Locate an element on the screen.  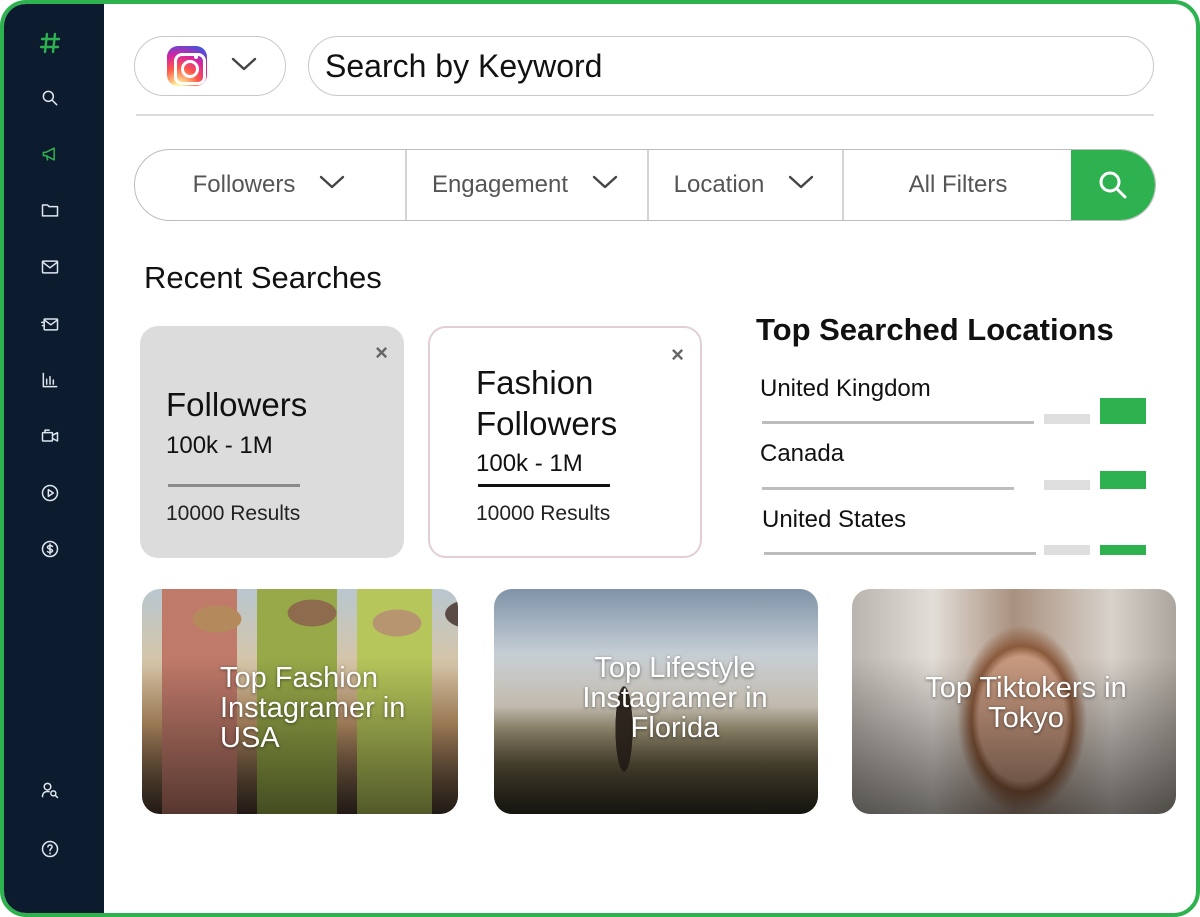
help-circle-icon is located at coordinates (50, 849).